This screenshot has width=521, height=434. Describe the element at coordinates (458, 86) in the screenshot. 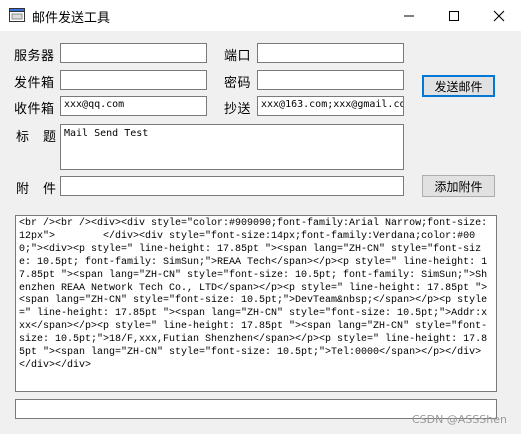

I see `send-mail-button: 发送邮件` at that location.